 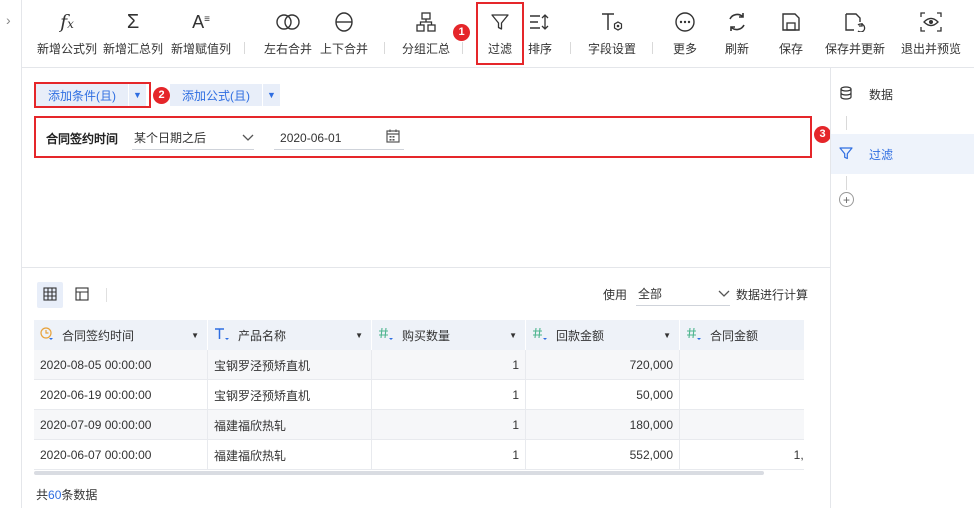 I want to click on view-separator, so click(x=106, y=295).